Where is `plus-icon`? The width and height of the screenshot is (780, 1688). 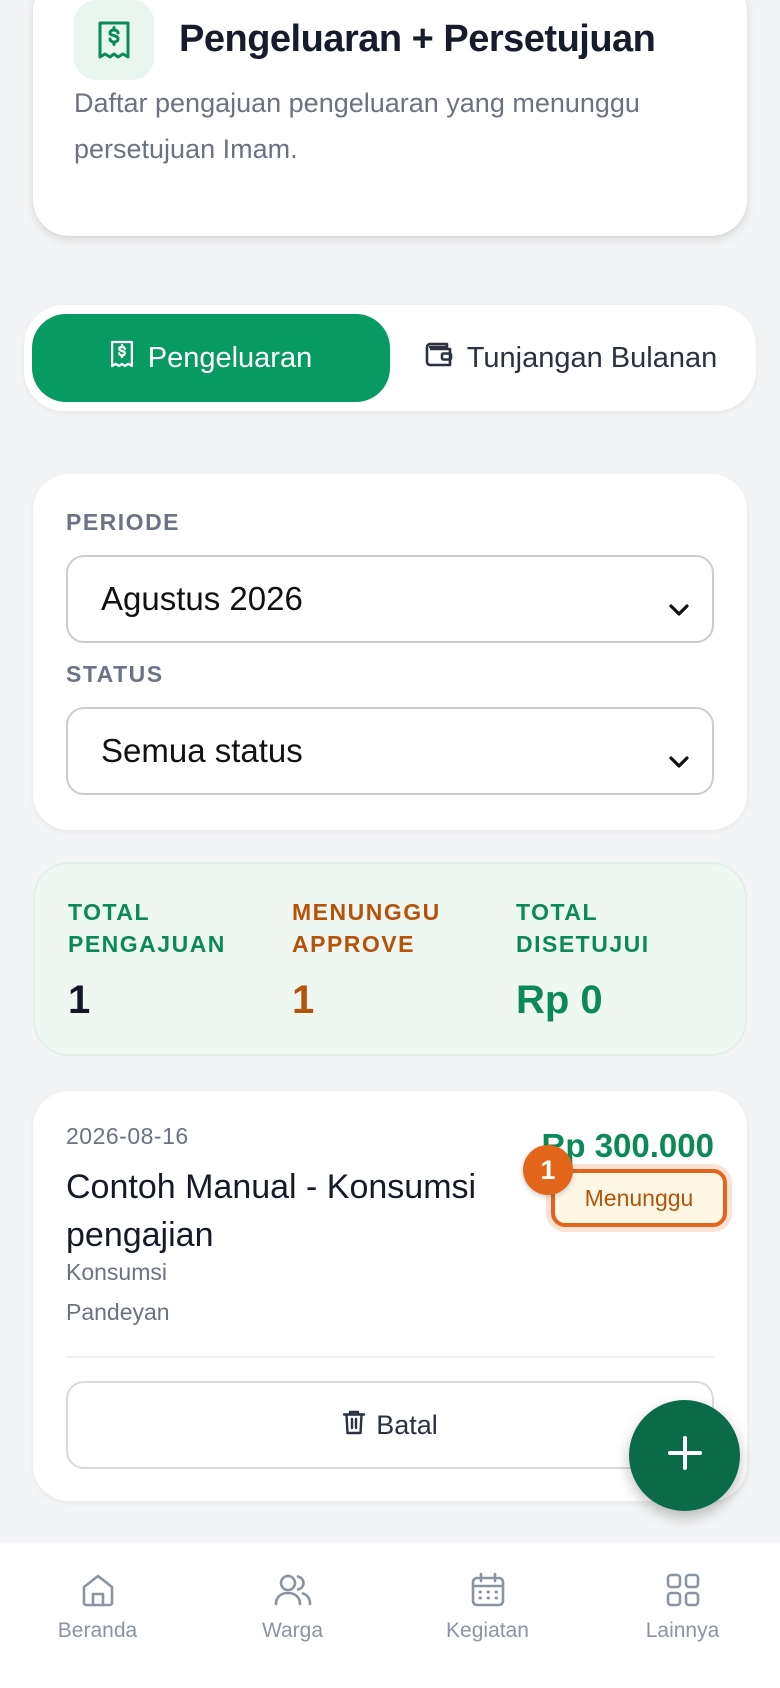 plus-icon is located at coordinates (685, 1455).